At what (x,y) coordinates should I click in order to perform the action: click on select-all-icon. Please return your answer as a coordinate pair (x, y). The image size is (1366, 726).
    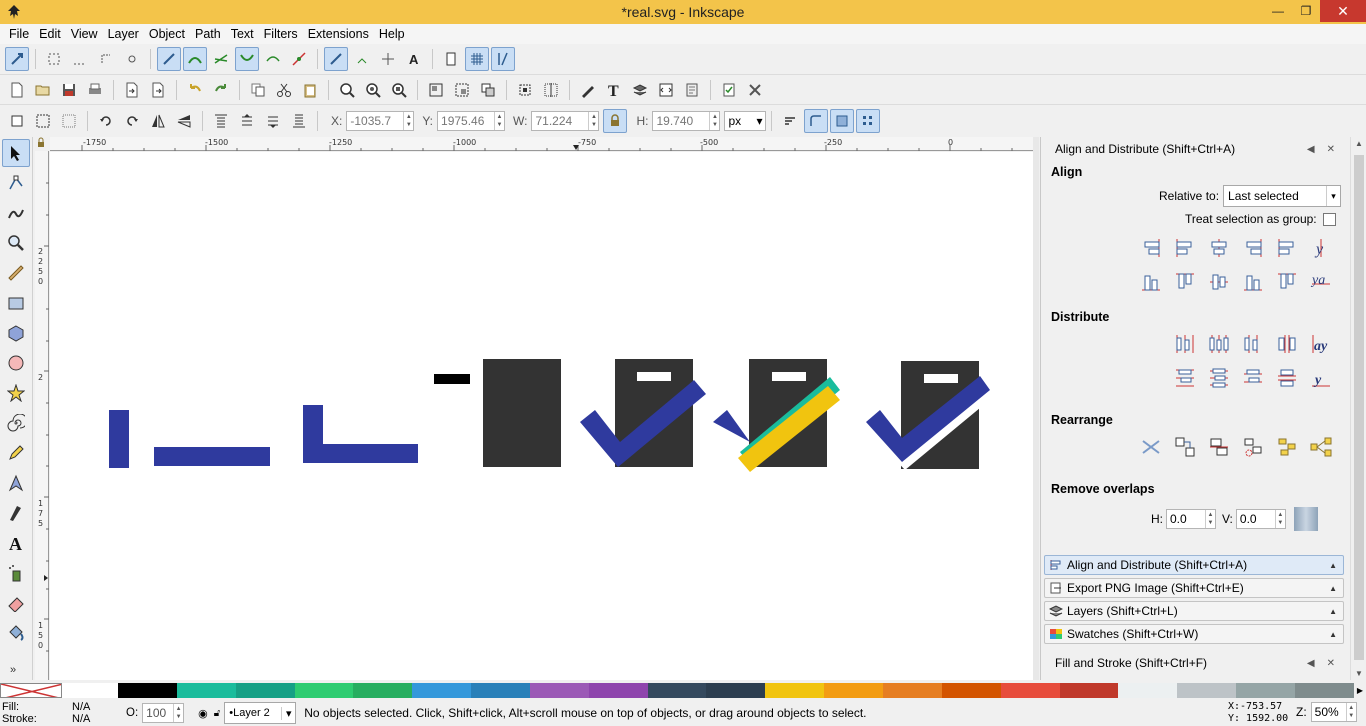
    Looking at the image, I should click on (17, 121).